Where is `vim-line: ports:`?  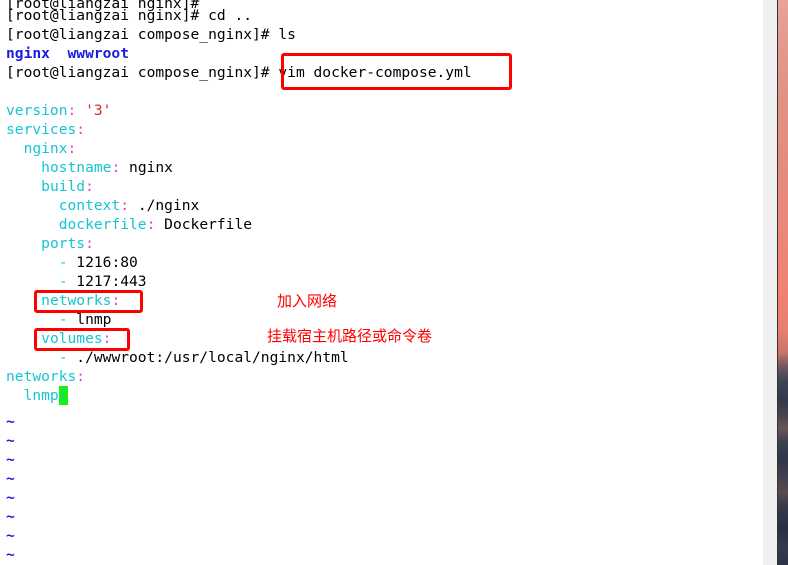
vim-line: ports: is located at coordinates (50, 243).